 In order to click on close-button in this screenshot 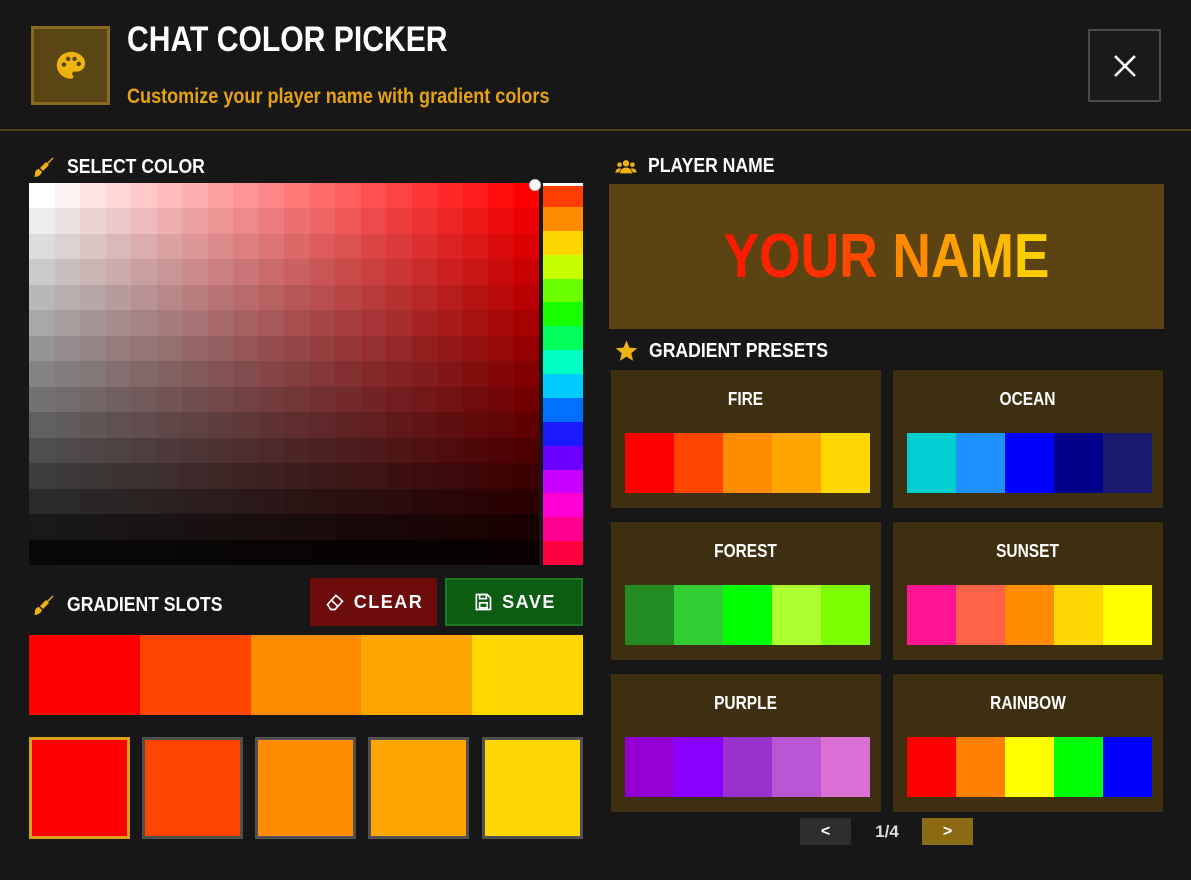, I will do `click(1124, 65)`.